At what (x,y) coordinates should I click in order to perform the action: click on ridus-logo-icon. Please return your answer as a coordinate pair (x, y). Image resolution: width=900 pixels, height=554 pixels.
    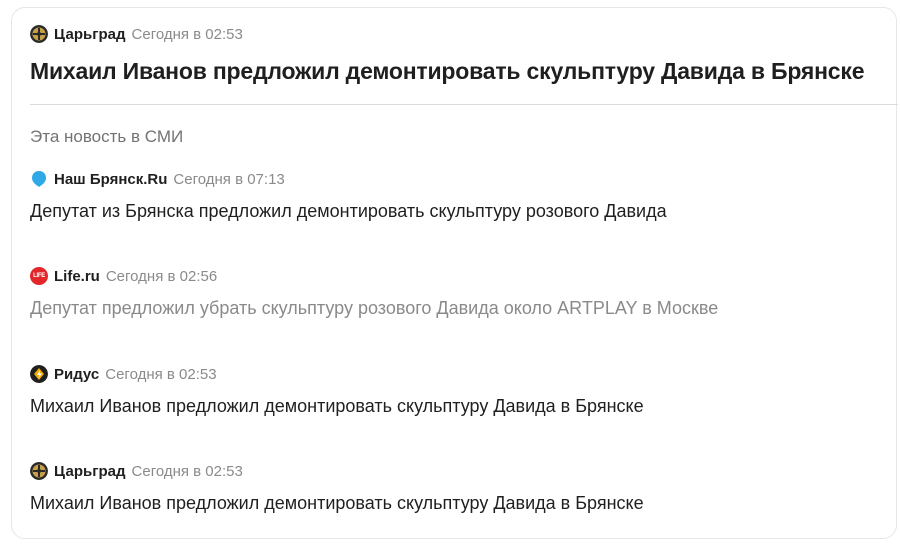
    Looking at the image, I should click on (39, 374).